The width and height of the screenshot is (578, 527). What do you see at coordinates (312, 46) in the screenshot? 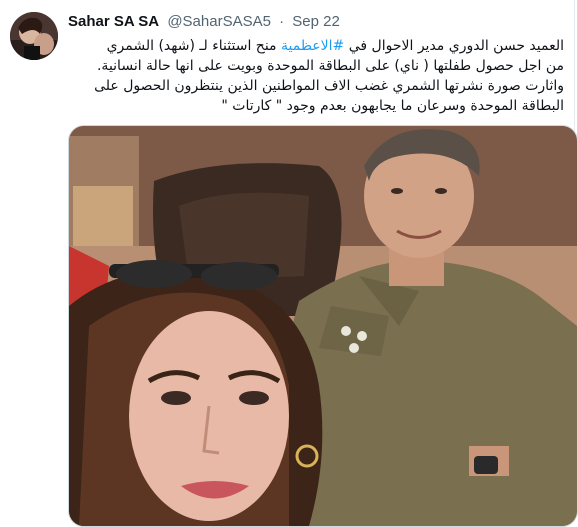
I see `hashtag-link: #الاعظمية` at bounding box center [312, 46].